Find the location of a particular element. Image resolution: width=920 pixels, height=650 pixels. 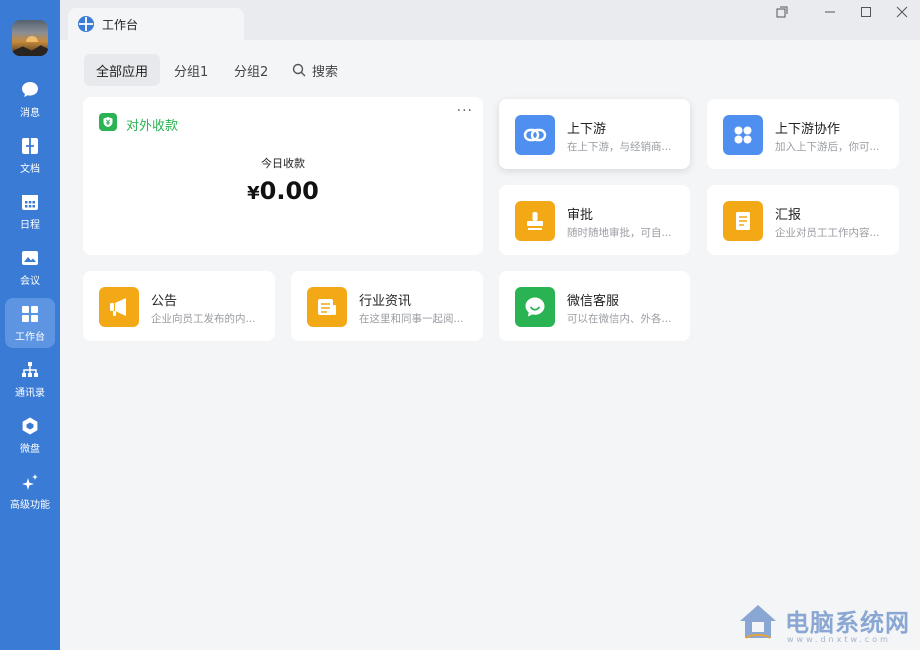

meeting-icon is located at coordinates (30, 257).